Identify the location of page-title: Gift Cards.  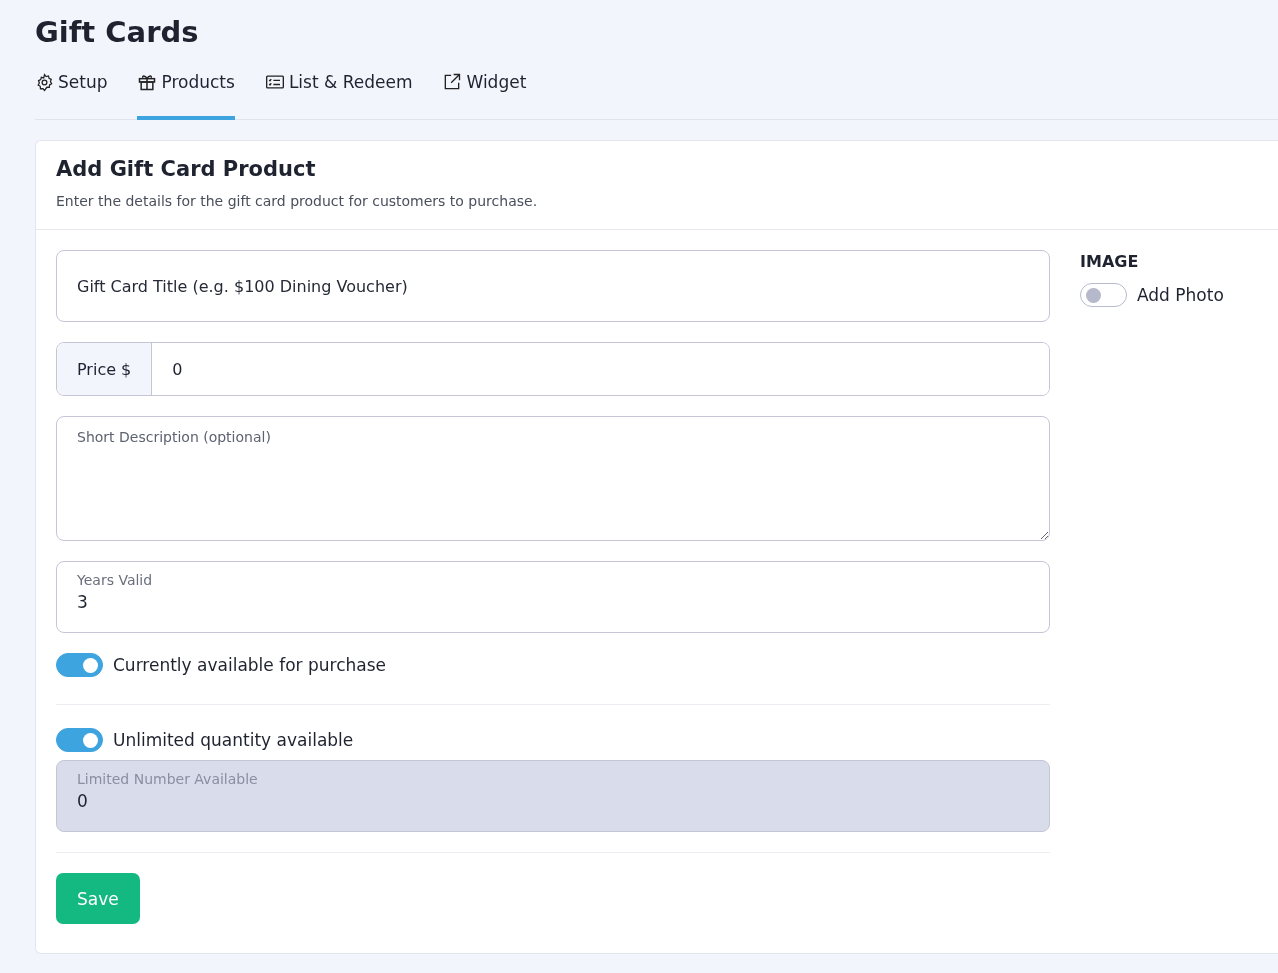
(117, 32).